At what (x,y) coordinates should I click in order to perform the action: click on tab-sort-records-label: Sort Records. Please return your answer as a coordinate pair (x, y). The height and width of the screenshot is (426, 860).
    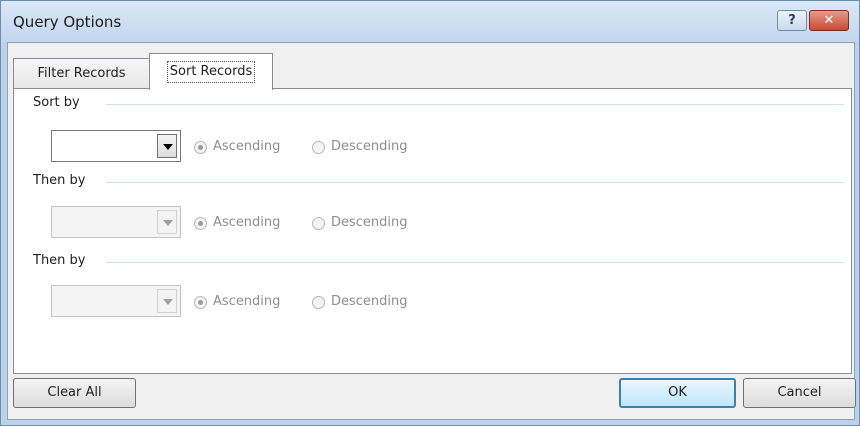
    Looking at the image, I should click on (211, 72).